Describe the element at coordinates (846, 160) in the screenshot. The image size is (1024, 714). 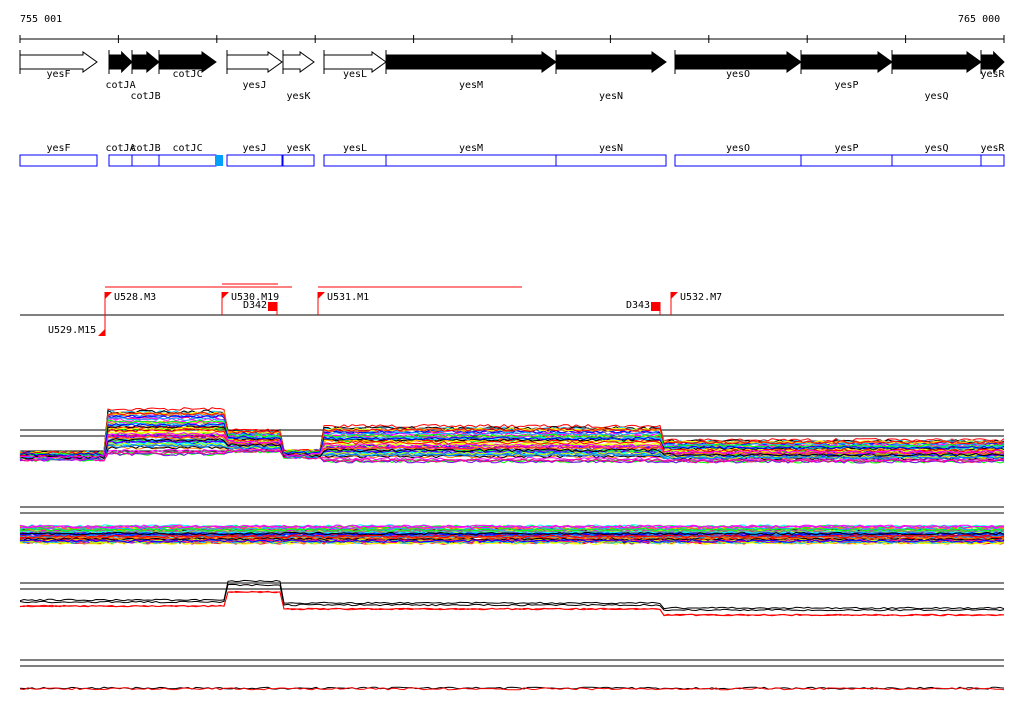
I see `gene-box-yesP` at that location.